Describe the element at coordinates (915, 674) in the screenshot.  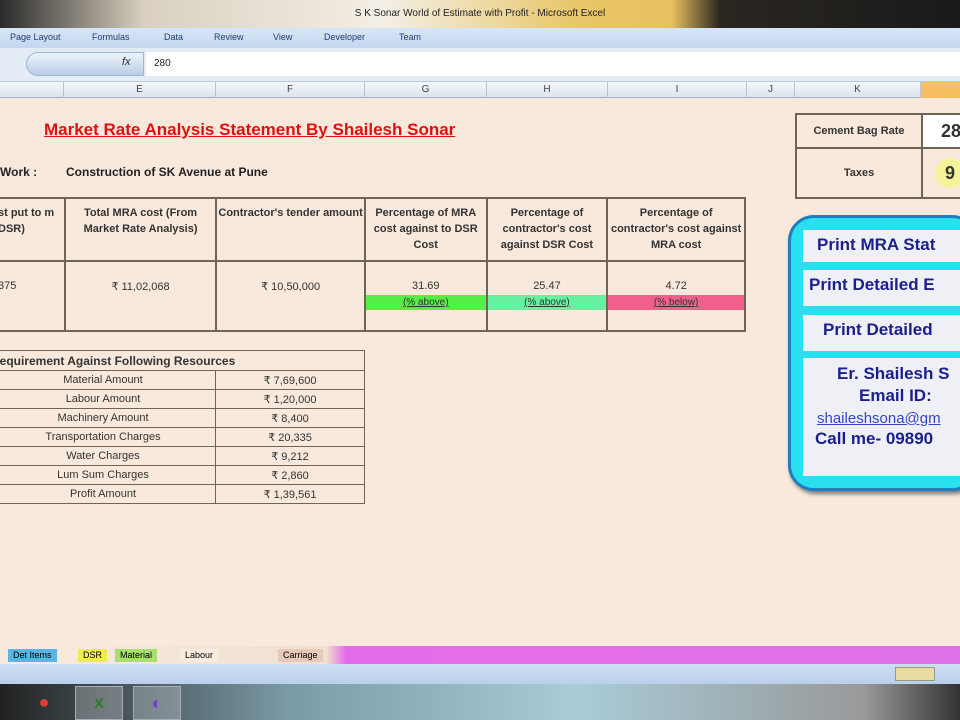
I see `view-buttons` at that location.